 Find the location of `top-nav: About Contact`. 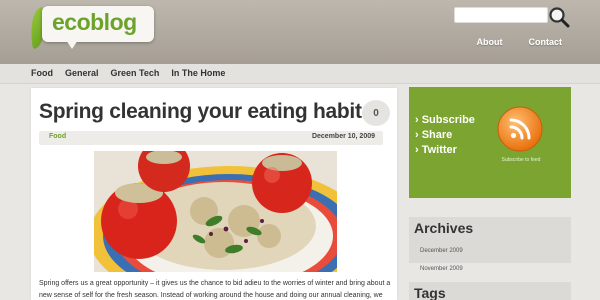

top-nav: About Contact is located at coordinates (520, 42).